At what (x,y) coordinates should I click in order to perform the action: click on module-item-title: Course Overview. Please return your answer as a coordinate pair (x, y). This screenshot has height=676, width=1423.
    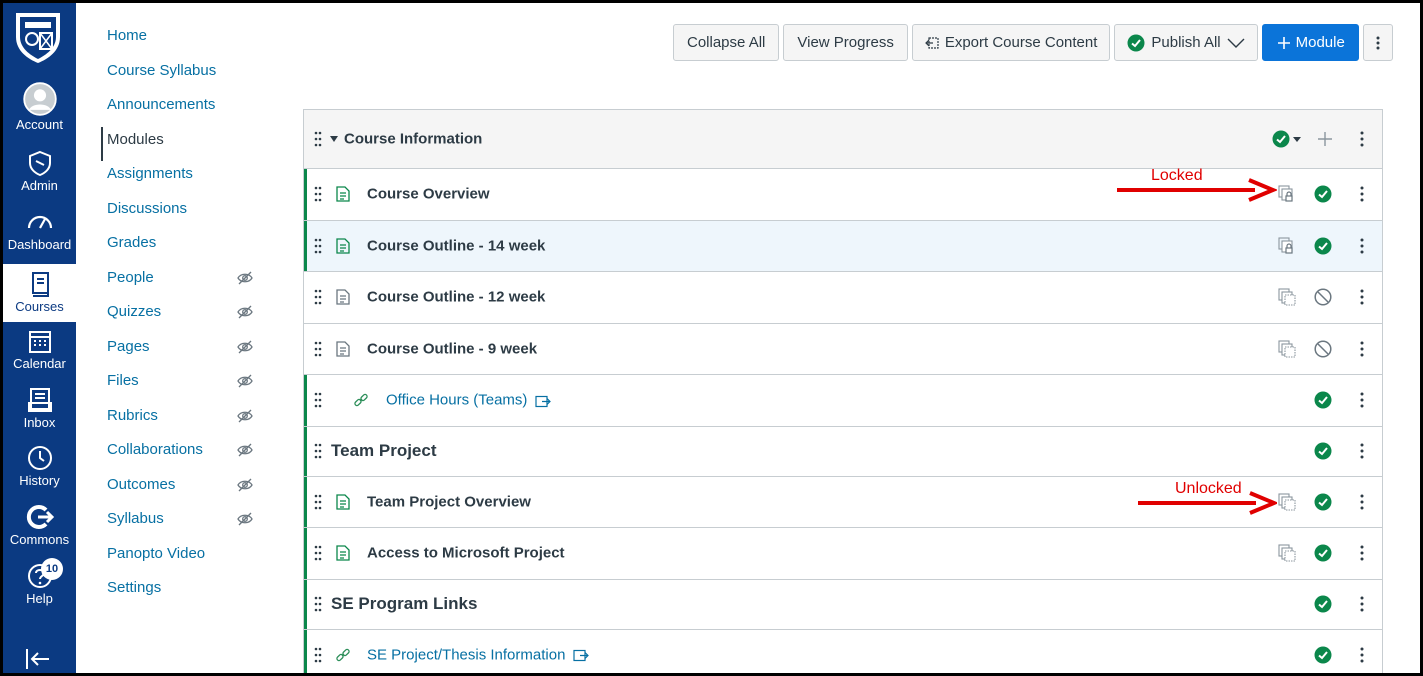
    Looking at the image, I should click on (428, 194).